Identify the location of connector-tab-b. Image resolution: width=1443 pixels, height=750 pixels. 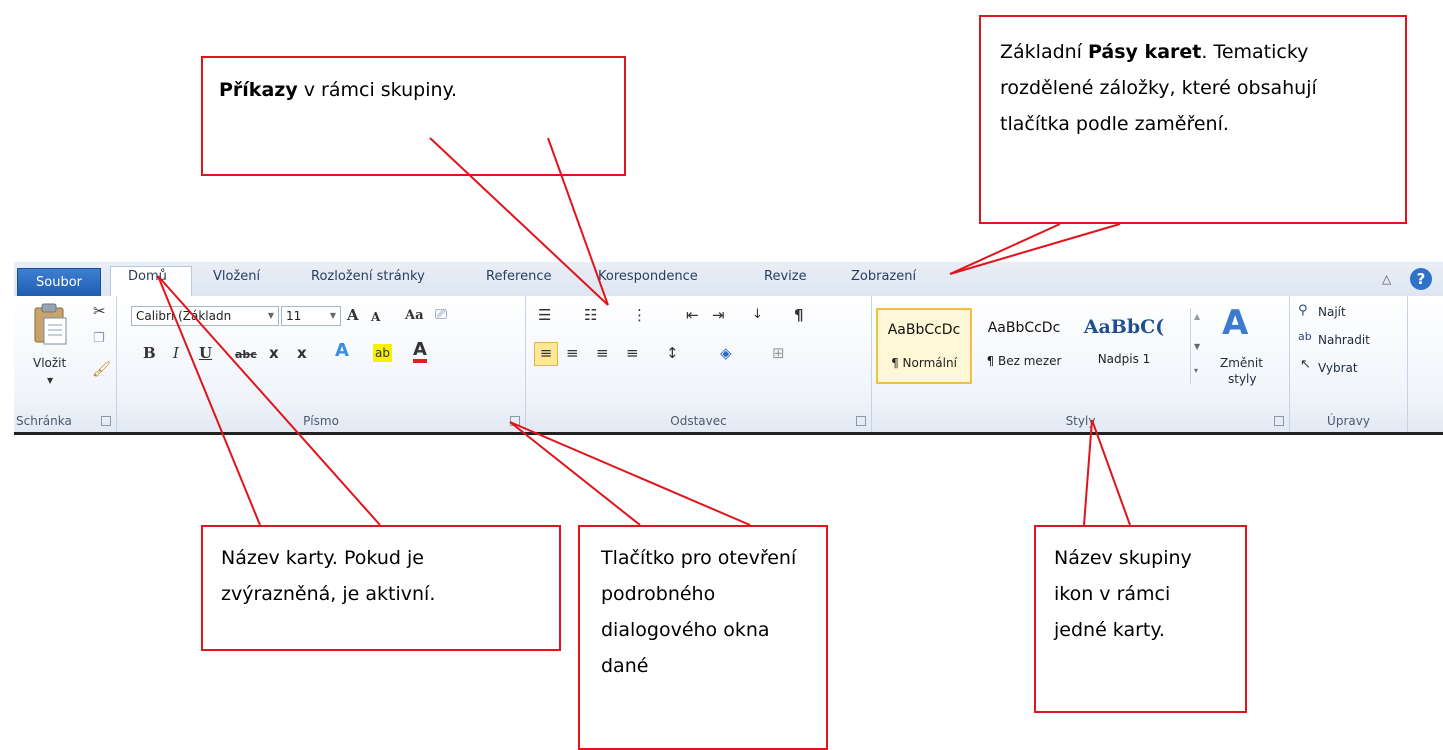
(269, 400).